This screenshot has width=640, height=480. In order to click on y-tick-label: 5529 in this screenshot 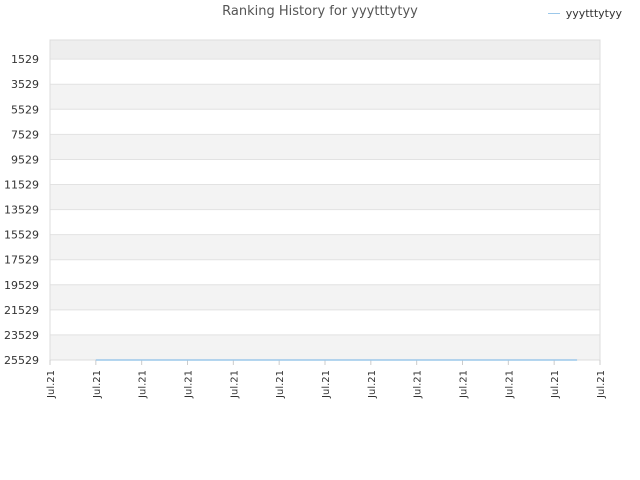, I will do `click(25, 109)`.